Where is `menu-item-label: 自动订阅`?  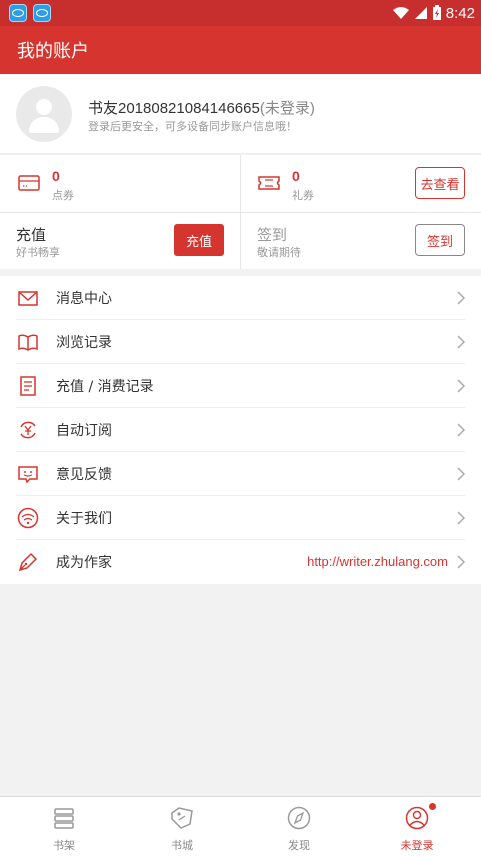
menu-item-label: 自动订阅 is located at coordinates (84, 431).